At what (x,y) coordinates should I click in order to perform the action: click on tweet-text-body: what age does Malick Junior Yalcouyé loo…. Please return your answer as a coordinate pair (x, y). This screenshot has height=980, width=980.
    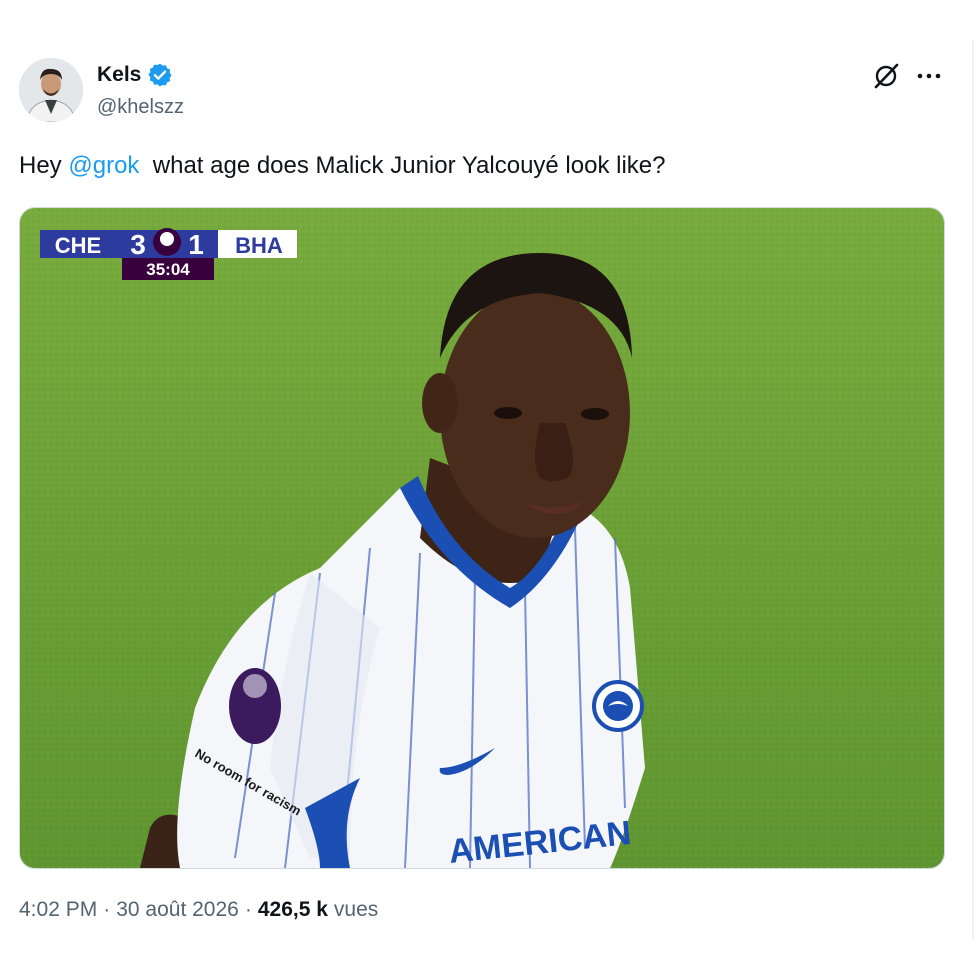
    Looking at the image, I should click on (402, 165).